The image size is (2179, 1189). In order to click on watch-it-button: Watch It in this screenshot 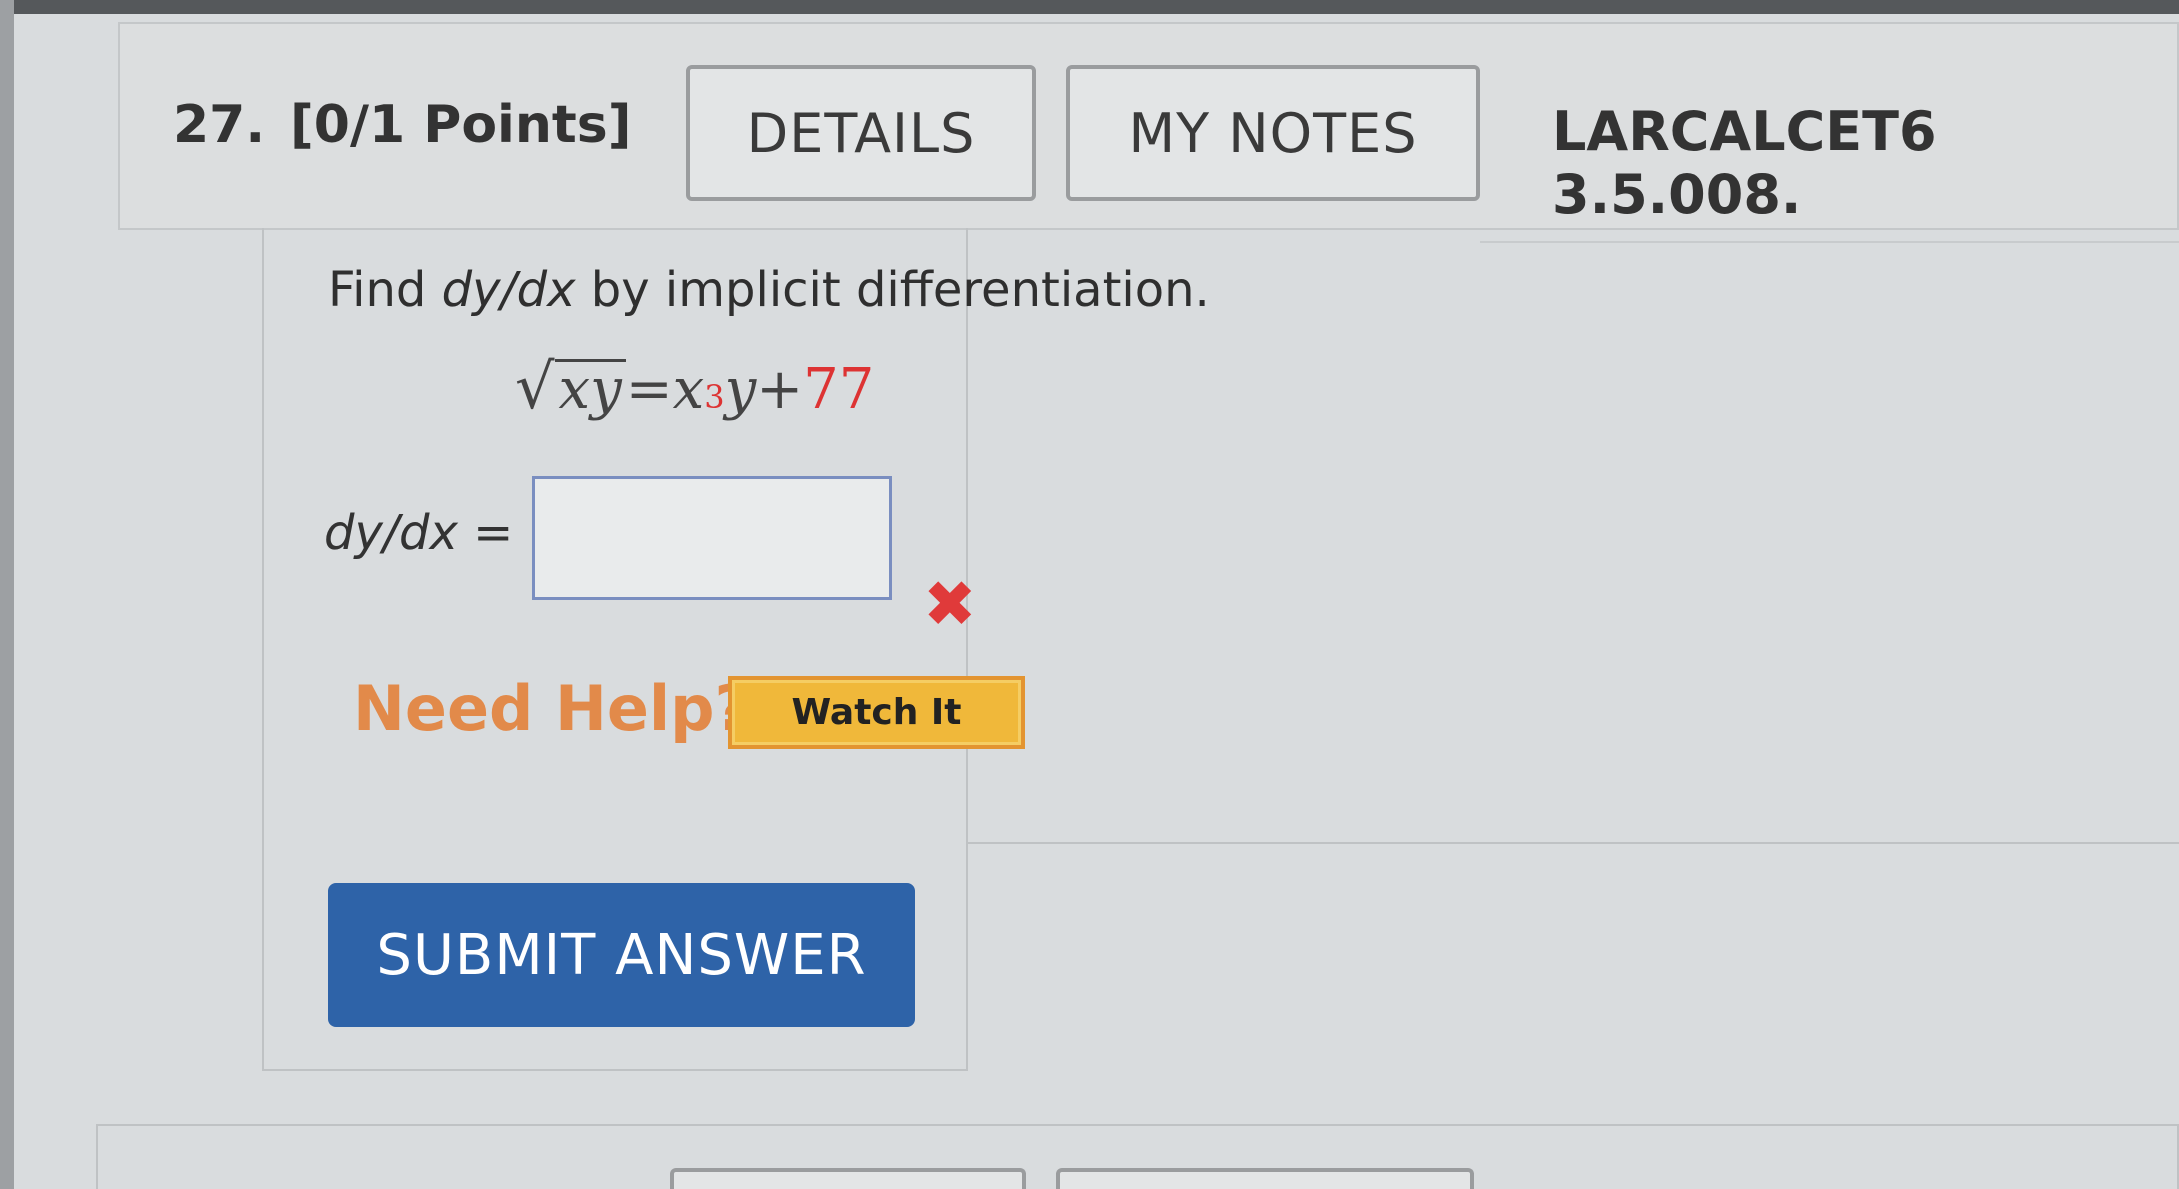, I will do `click(876, 712)`.